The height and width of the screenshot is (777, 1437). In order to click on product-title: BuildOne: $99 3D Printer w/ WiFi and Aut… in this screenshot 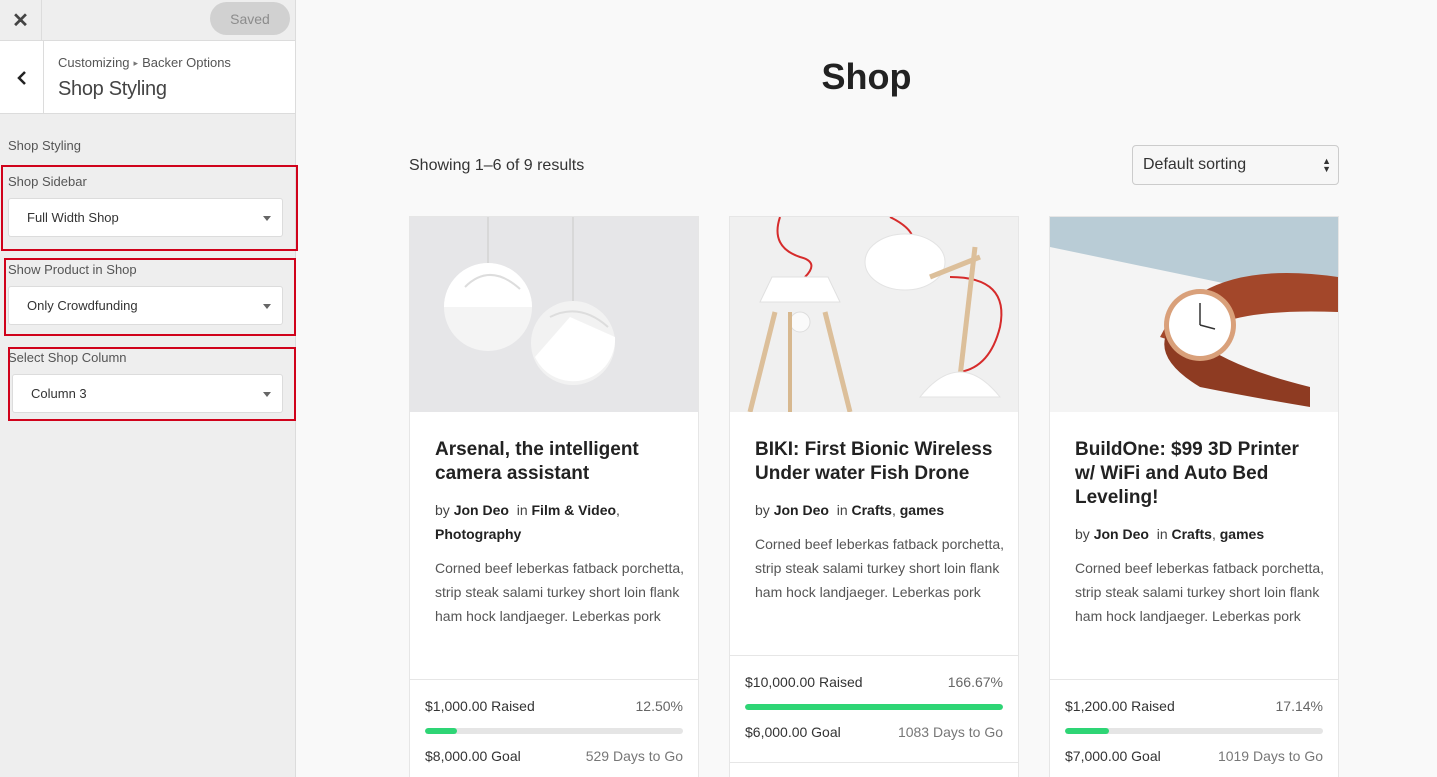, I will do `click(1197, 474)`.